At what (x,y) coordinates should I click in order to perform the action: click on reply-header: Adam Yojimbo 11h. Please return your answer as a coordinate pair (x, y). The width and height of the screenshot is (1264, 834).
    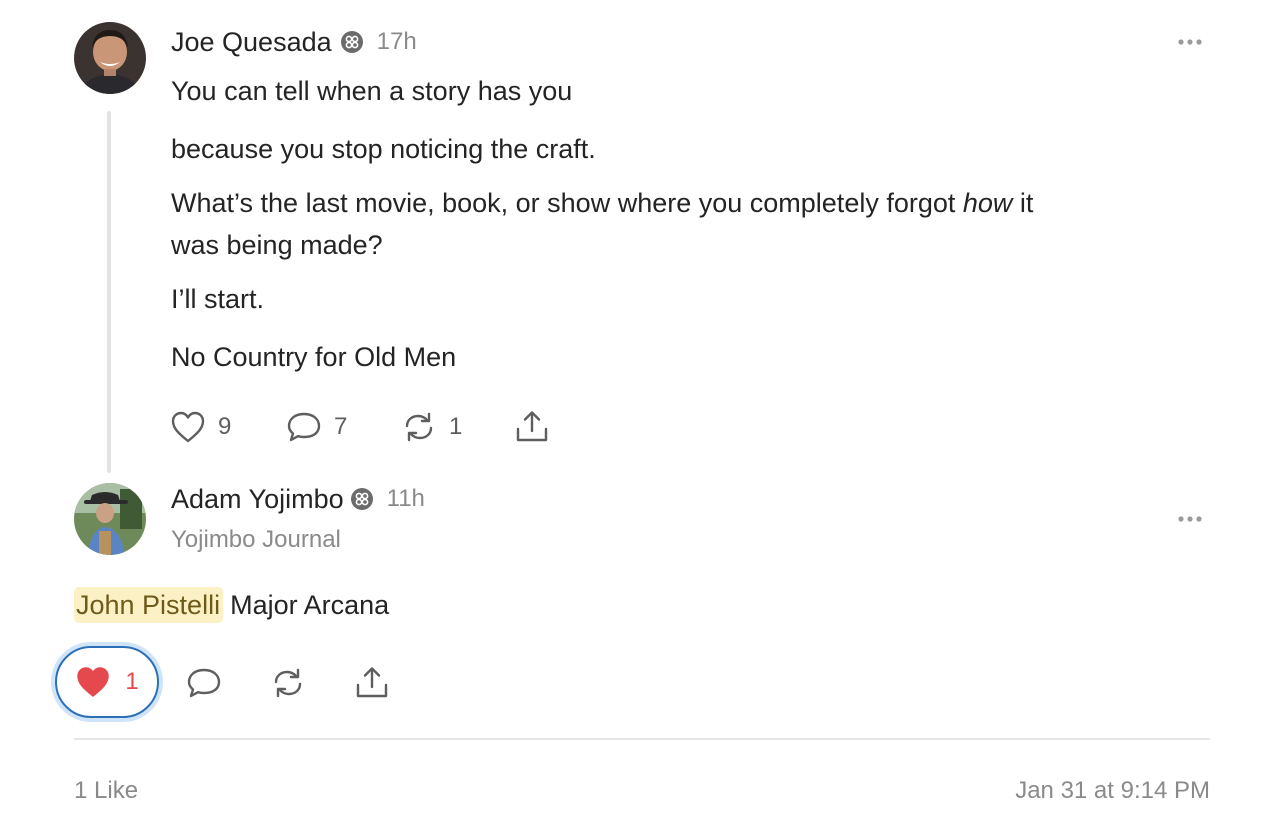
    Looking at the image, I should click on (298, 499).